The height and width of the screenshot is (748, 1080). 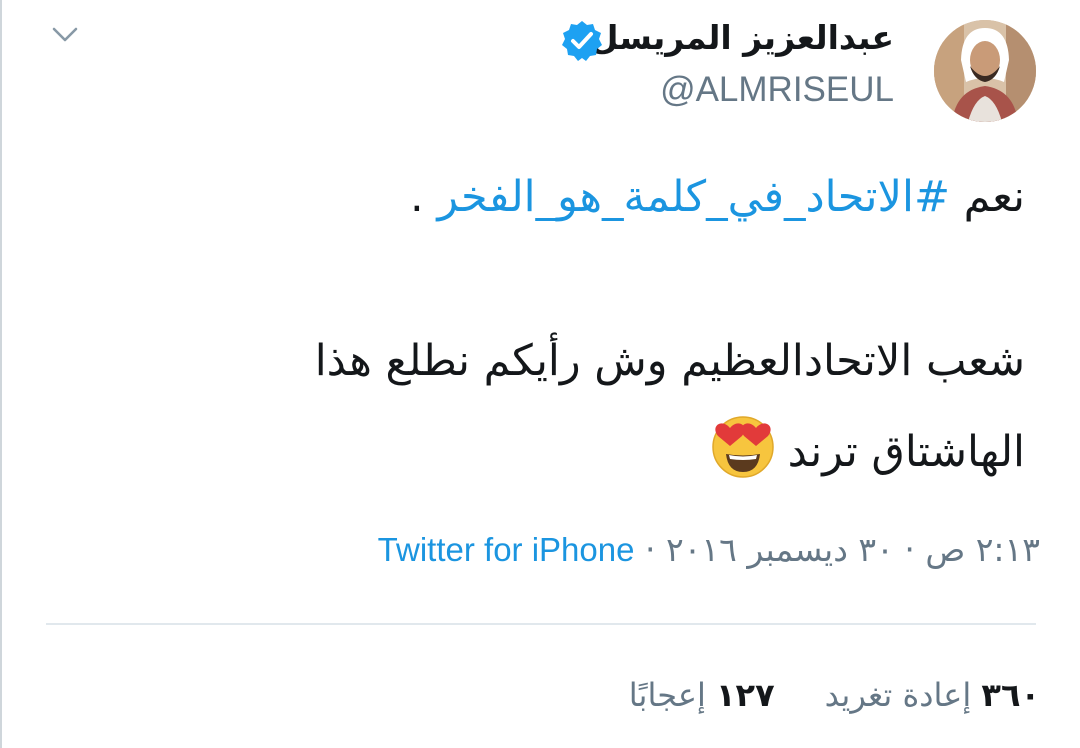 What do you see at coordinates (65, 34) in the screenshot?
I see `chevron-down-icon` at bounding box center [65, 34].